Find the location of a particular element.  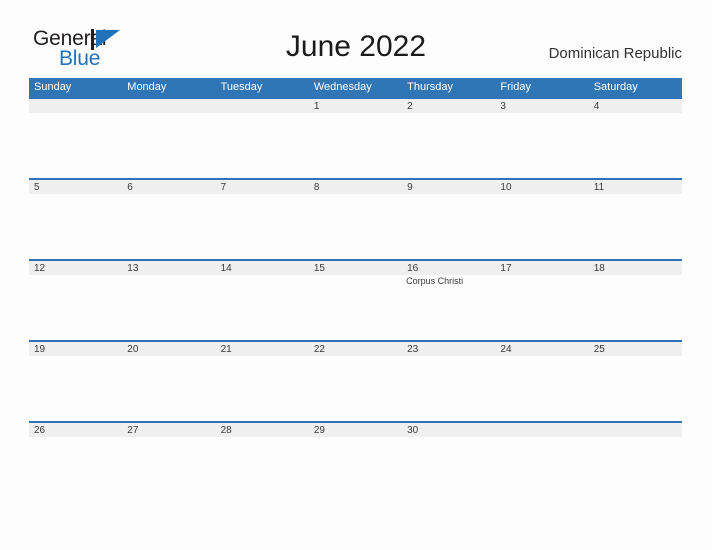

day-number: 25 is located at coordinates (599, 349).